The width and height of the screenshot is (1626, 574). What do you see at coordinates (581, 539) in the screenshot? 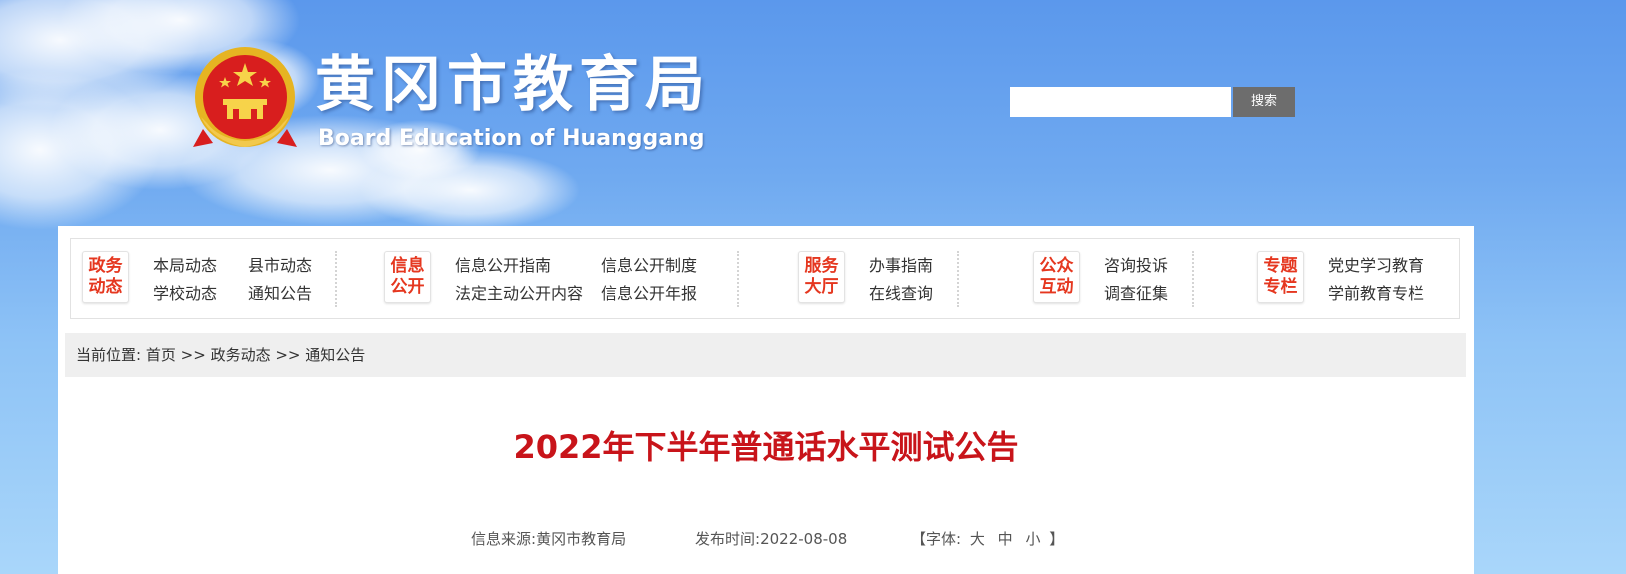
I see `source-value: 黄冈市教育局` at bounding box center [581, 539].